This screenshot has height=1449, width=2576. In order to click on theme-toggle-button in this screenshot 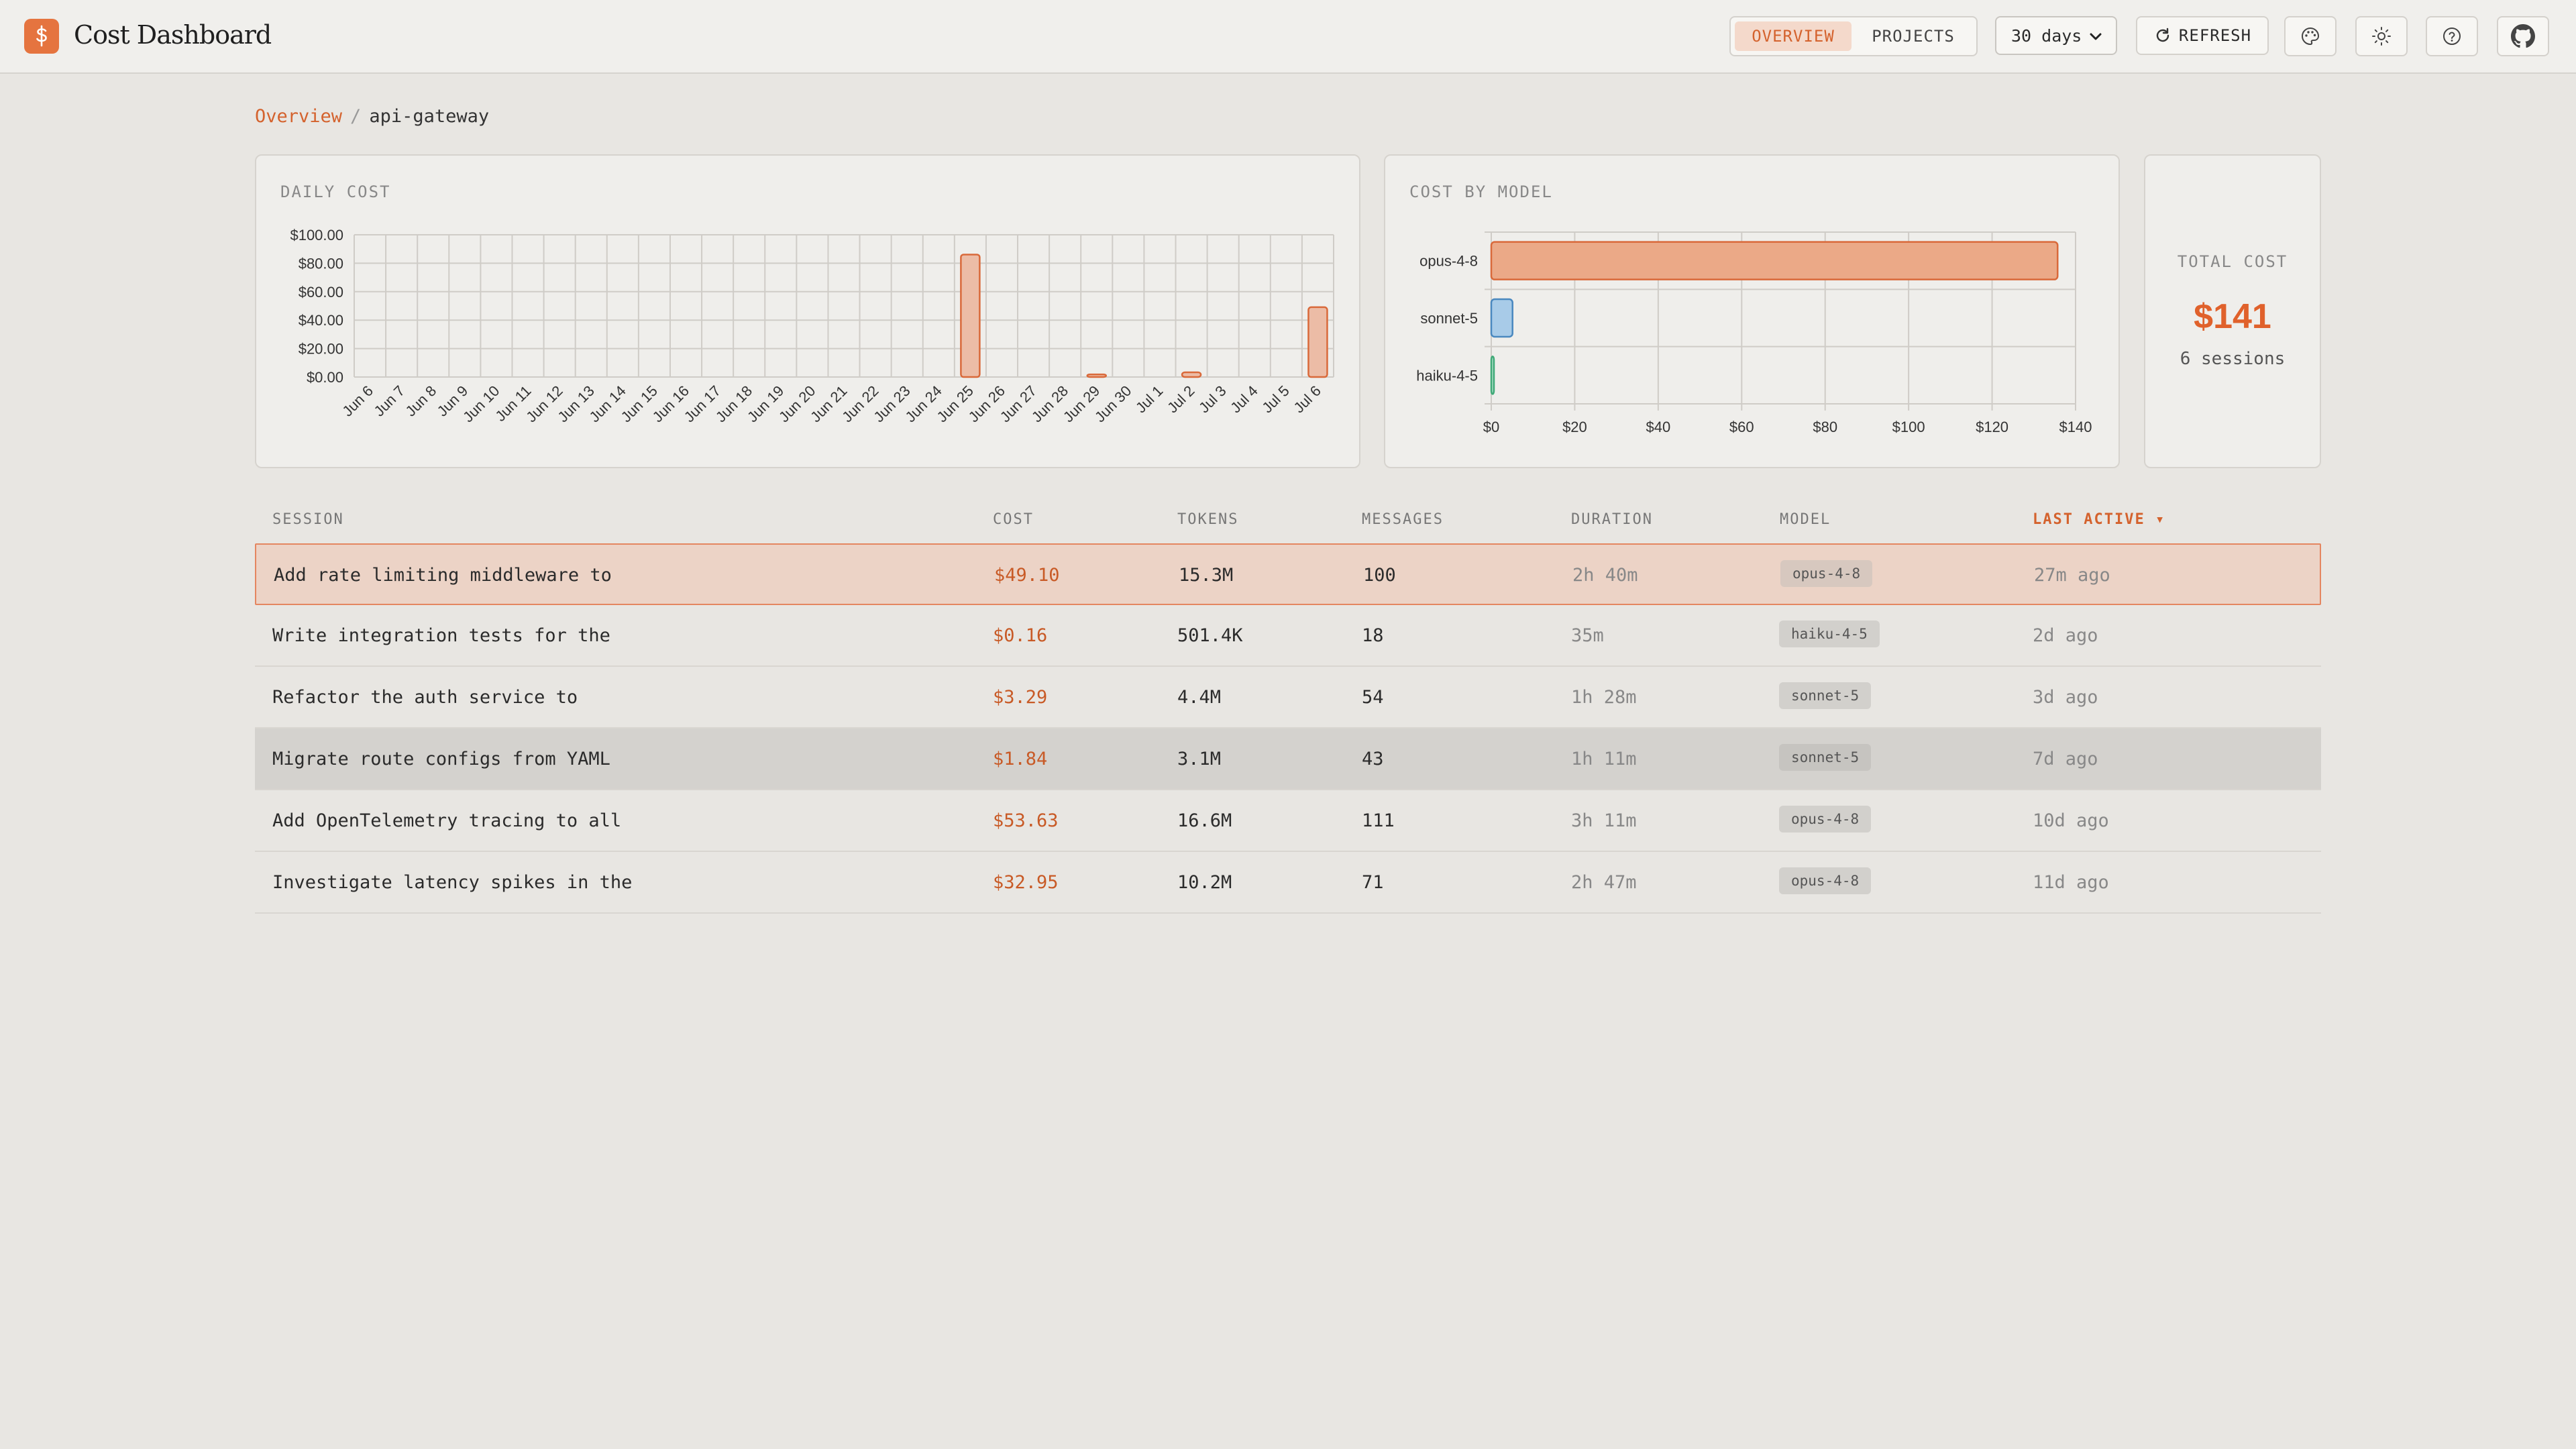, I will do `click(2381, 36)`.